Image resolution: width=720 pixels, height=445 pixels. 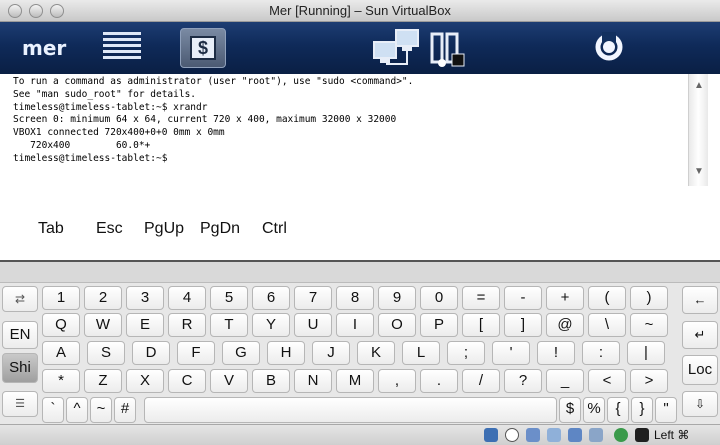 What do you see at coordinates (61, 325) in the screenshot?
I see `key-row2-0: Q` at bounding box center [61, 325].